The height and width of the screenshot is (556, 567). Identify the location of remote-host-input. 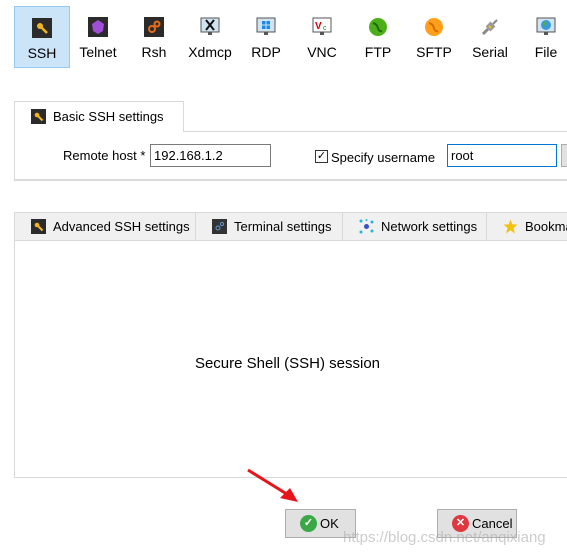
(210, 155).